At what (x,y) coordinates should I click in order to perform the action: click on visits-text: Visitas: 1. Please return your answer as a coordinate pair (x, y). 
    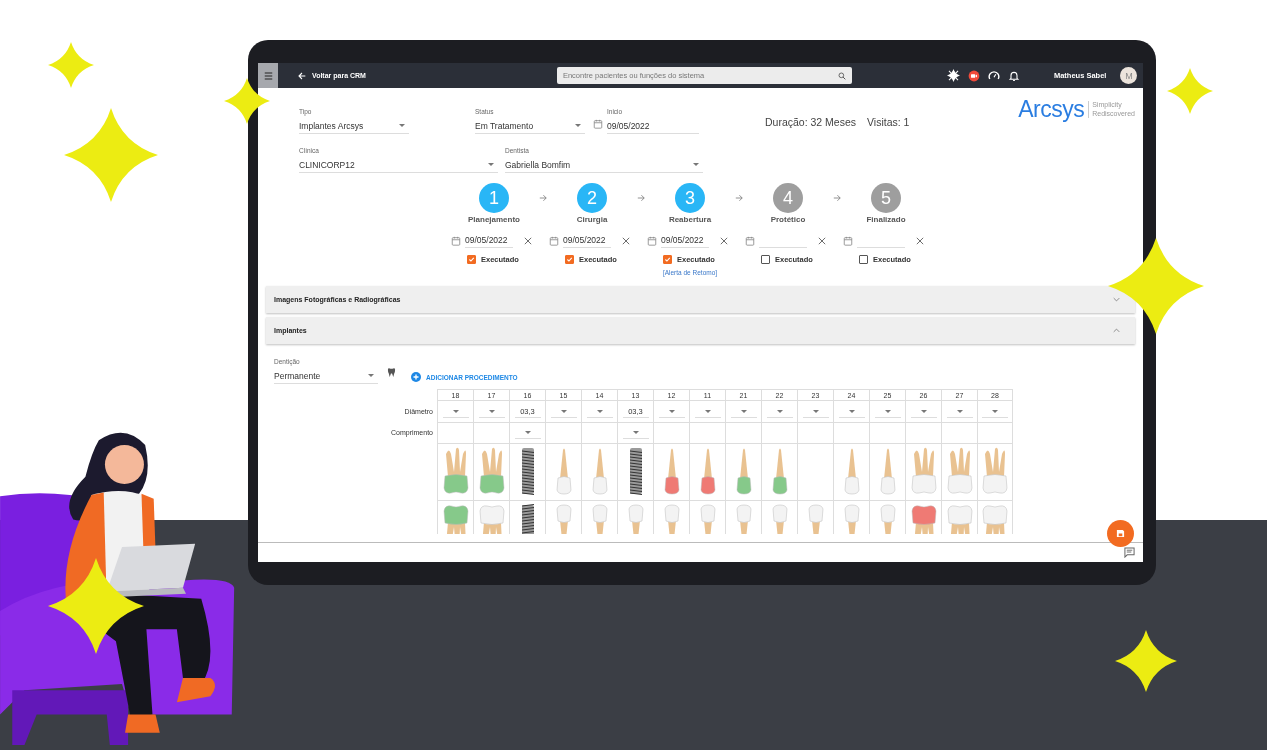
    Looking at the image, I should click on (888, 122).